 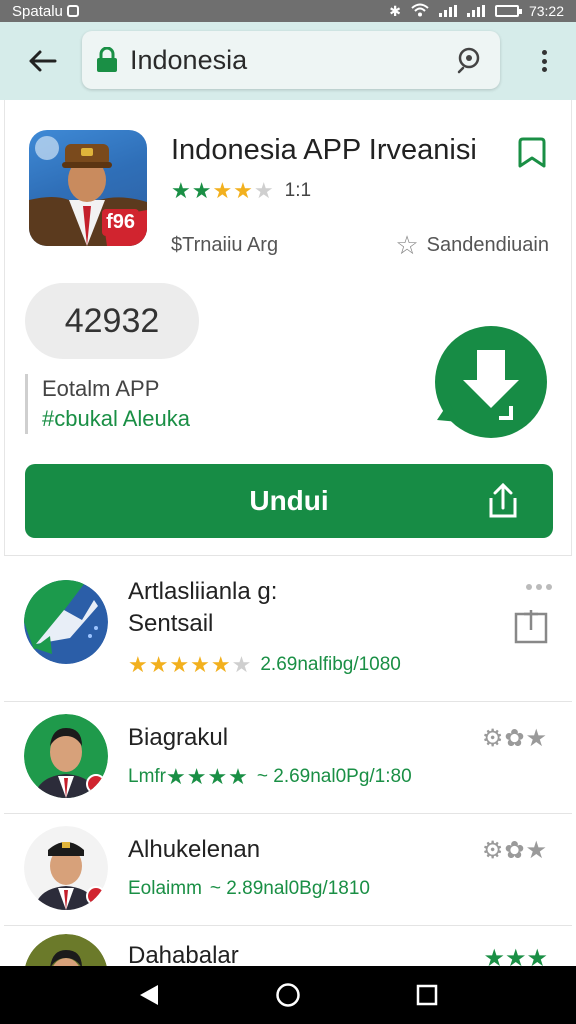 What do you see at coordinates (223, 190) in the screenshot?
I see `rating-stars: ★★★★★` at bounding box center [223, 190].